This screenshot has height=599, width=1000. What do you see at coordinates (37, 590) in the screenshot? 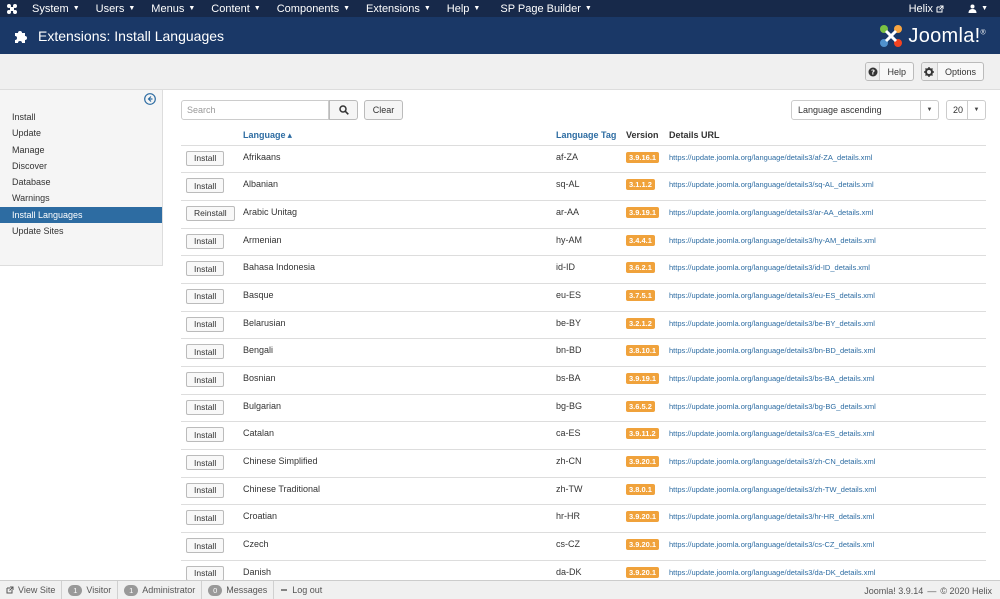
I see `view-site-label: View Site` at bounding box center [37, 590].